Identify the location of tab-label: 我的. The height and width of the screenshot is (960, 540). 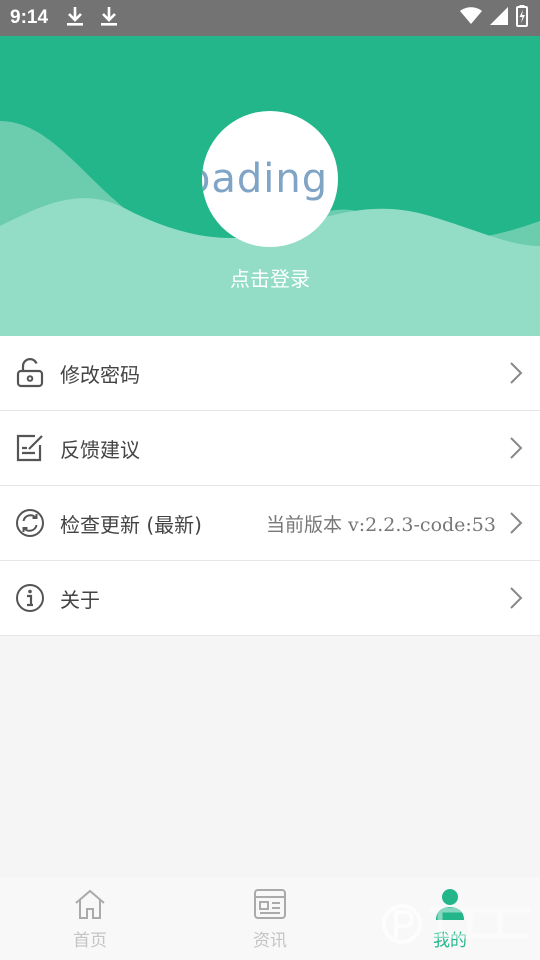
(450, 940).